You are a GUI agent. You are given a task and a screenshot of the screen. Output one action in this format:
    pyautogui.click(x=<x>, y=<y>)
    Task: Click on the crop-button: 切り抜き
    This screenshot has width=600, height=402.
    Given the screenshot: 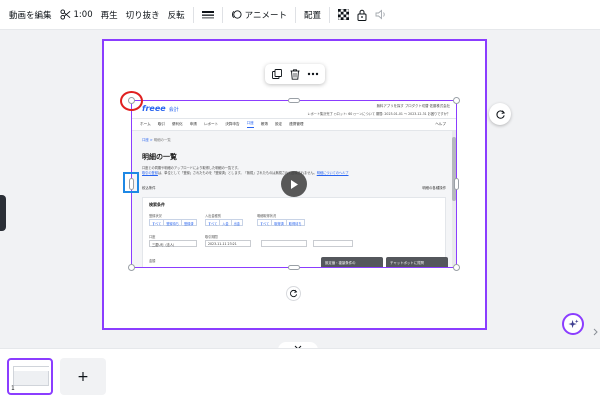 What is the action you would take?
    pyautogui.click(x=143, y=15)
    